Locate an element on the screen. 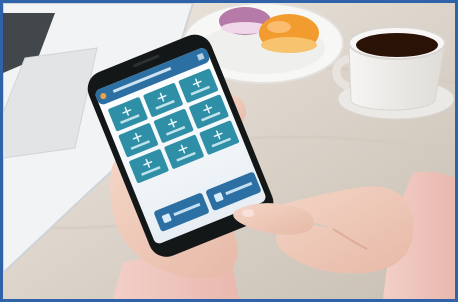  coffee-cup is located at coordinates (393, 73).